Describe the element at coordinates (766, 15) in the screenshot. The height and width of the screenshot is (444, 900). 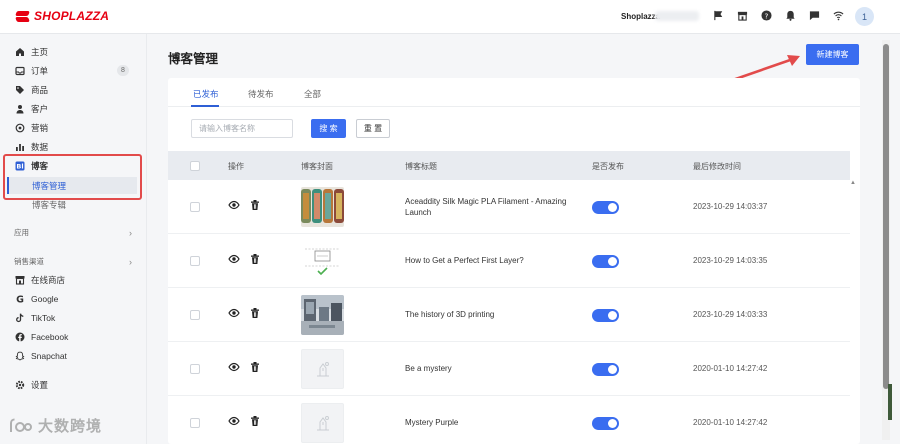
I see `help-icon: ?` at that location.